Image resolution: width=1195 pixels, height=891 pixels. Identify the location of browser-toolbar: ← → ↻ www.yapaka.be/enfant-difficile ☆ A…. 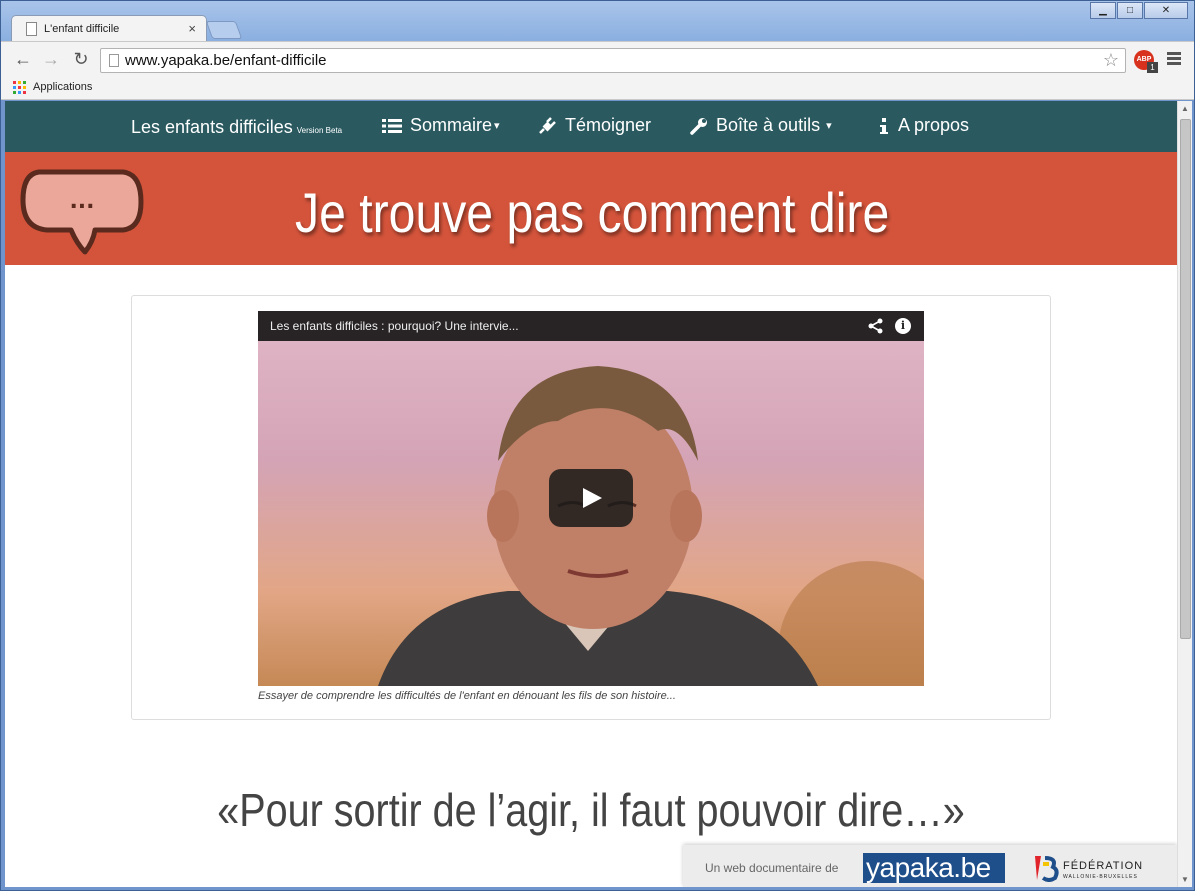
(597, 58).